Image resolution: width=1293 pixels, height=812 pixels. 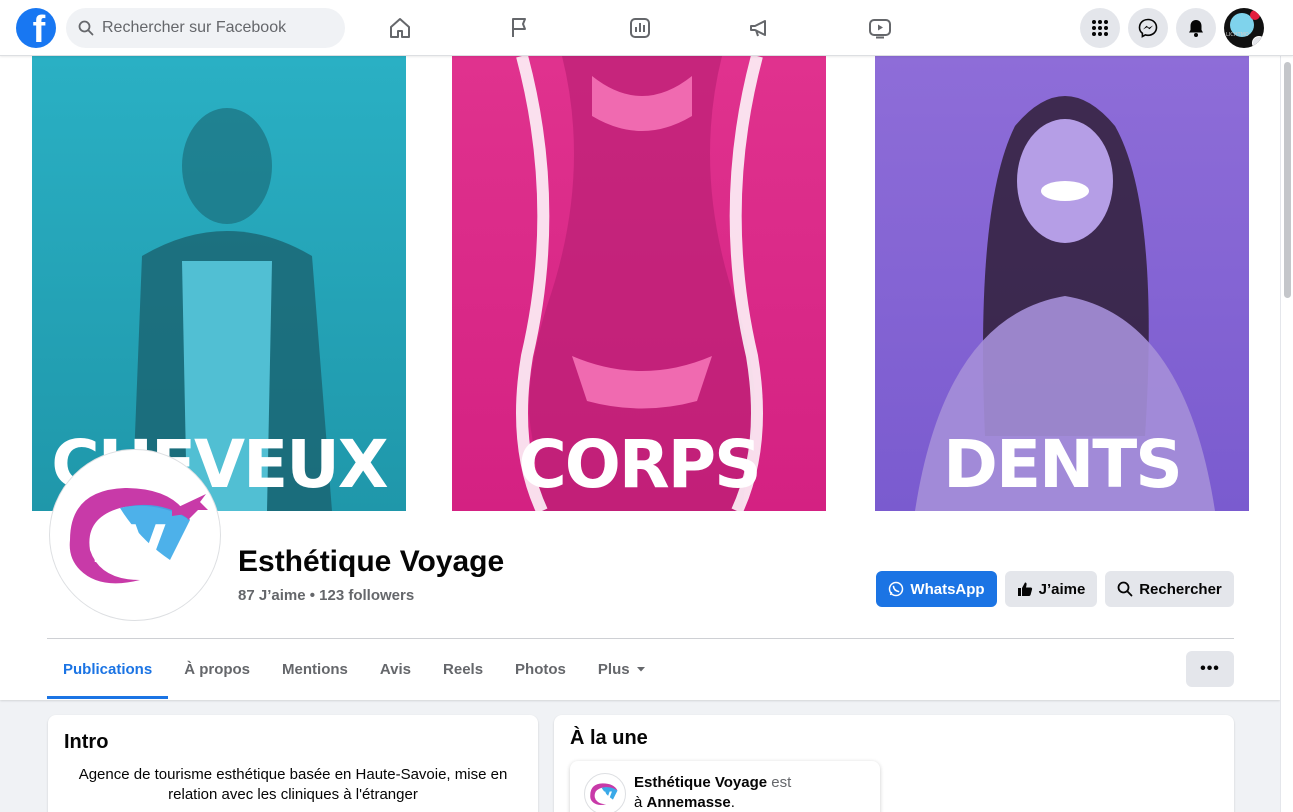 I want to click on search-box, so click(x=205, y=28).